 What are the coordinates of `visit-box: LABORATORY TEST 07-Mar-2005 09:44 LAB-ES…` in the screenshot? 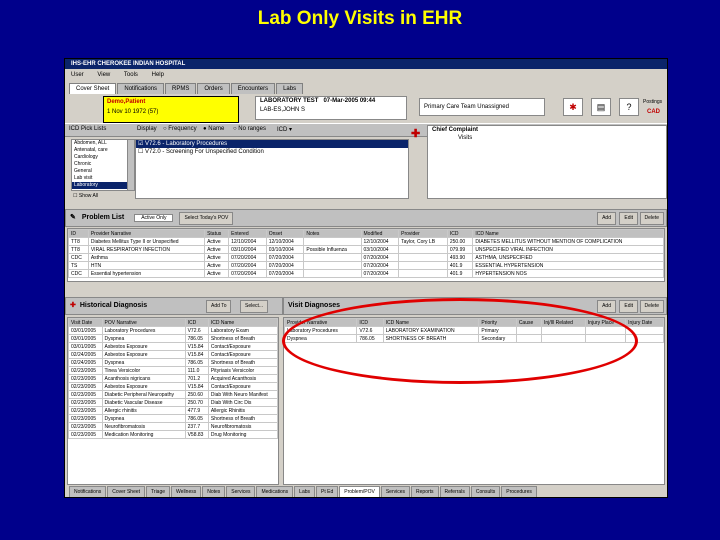 It's located at (331, 108).